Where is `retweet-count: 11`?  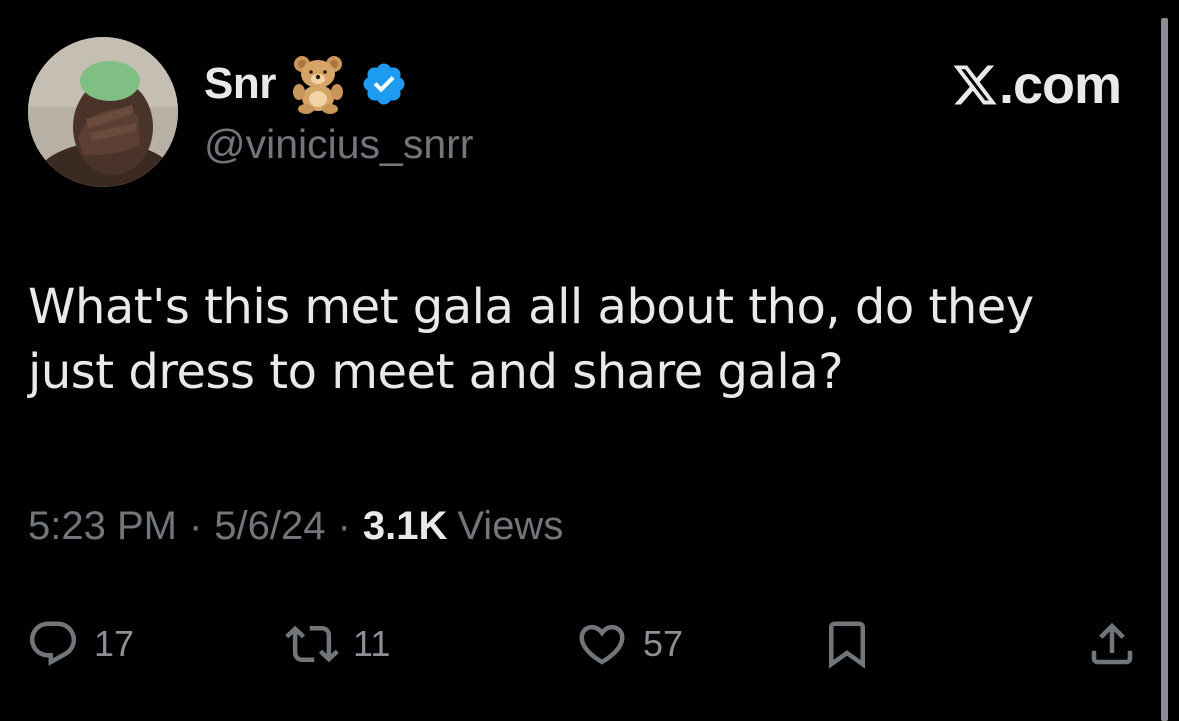
retweet-count: 11 is located at coordinates (372, 643).